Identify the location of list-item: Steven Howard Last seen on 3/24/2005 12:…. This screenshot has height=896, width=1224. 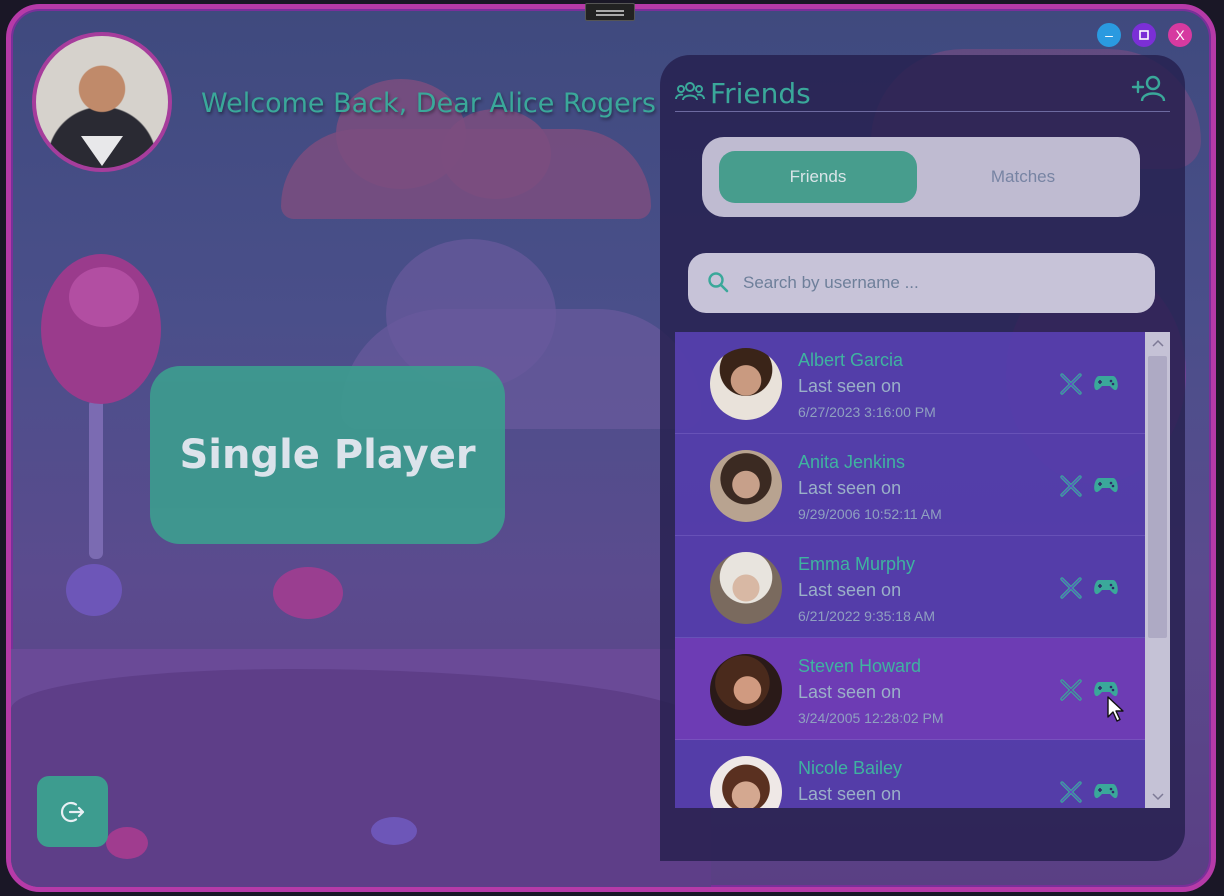
(910, 689).